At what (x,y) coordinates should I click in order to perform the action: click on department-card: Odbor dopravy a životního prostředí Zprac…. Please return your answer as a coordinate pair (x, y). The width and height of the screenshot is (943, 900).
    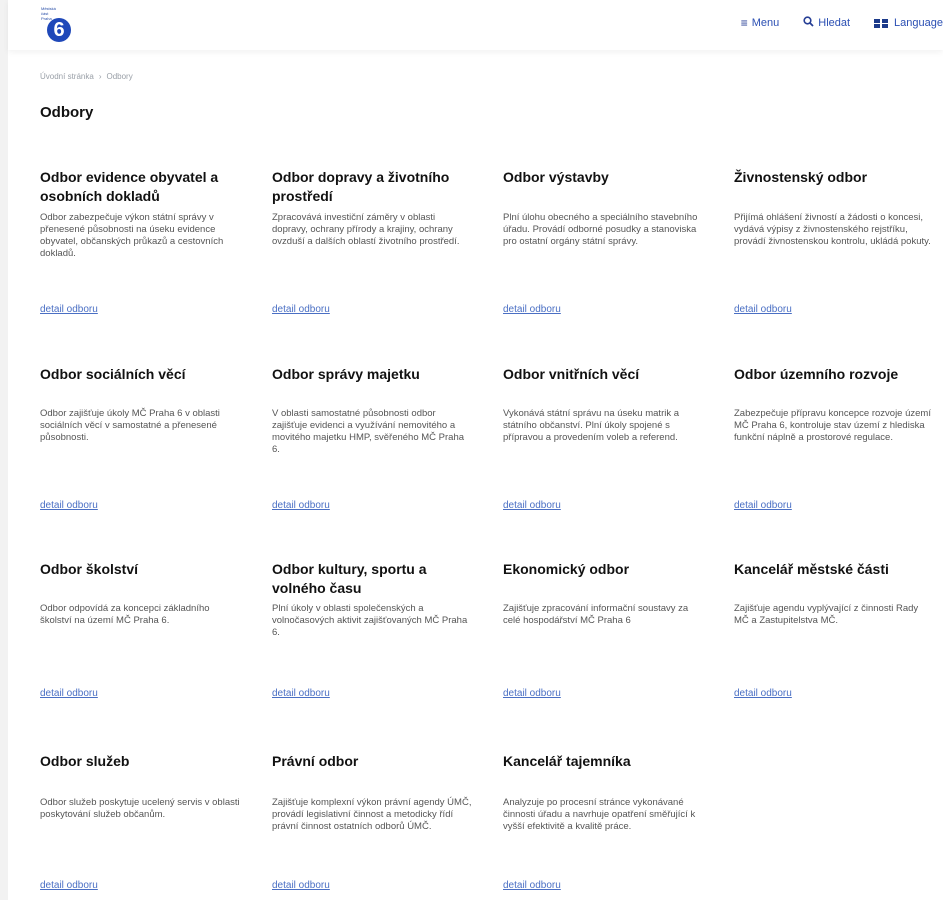
    Looking at the image, I should click on (372, 243).